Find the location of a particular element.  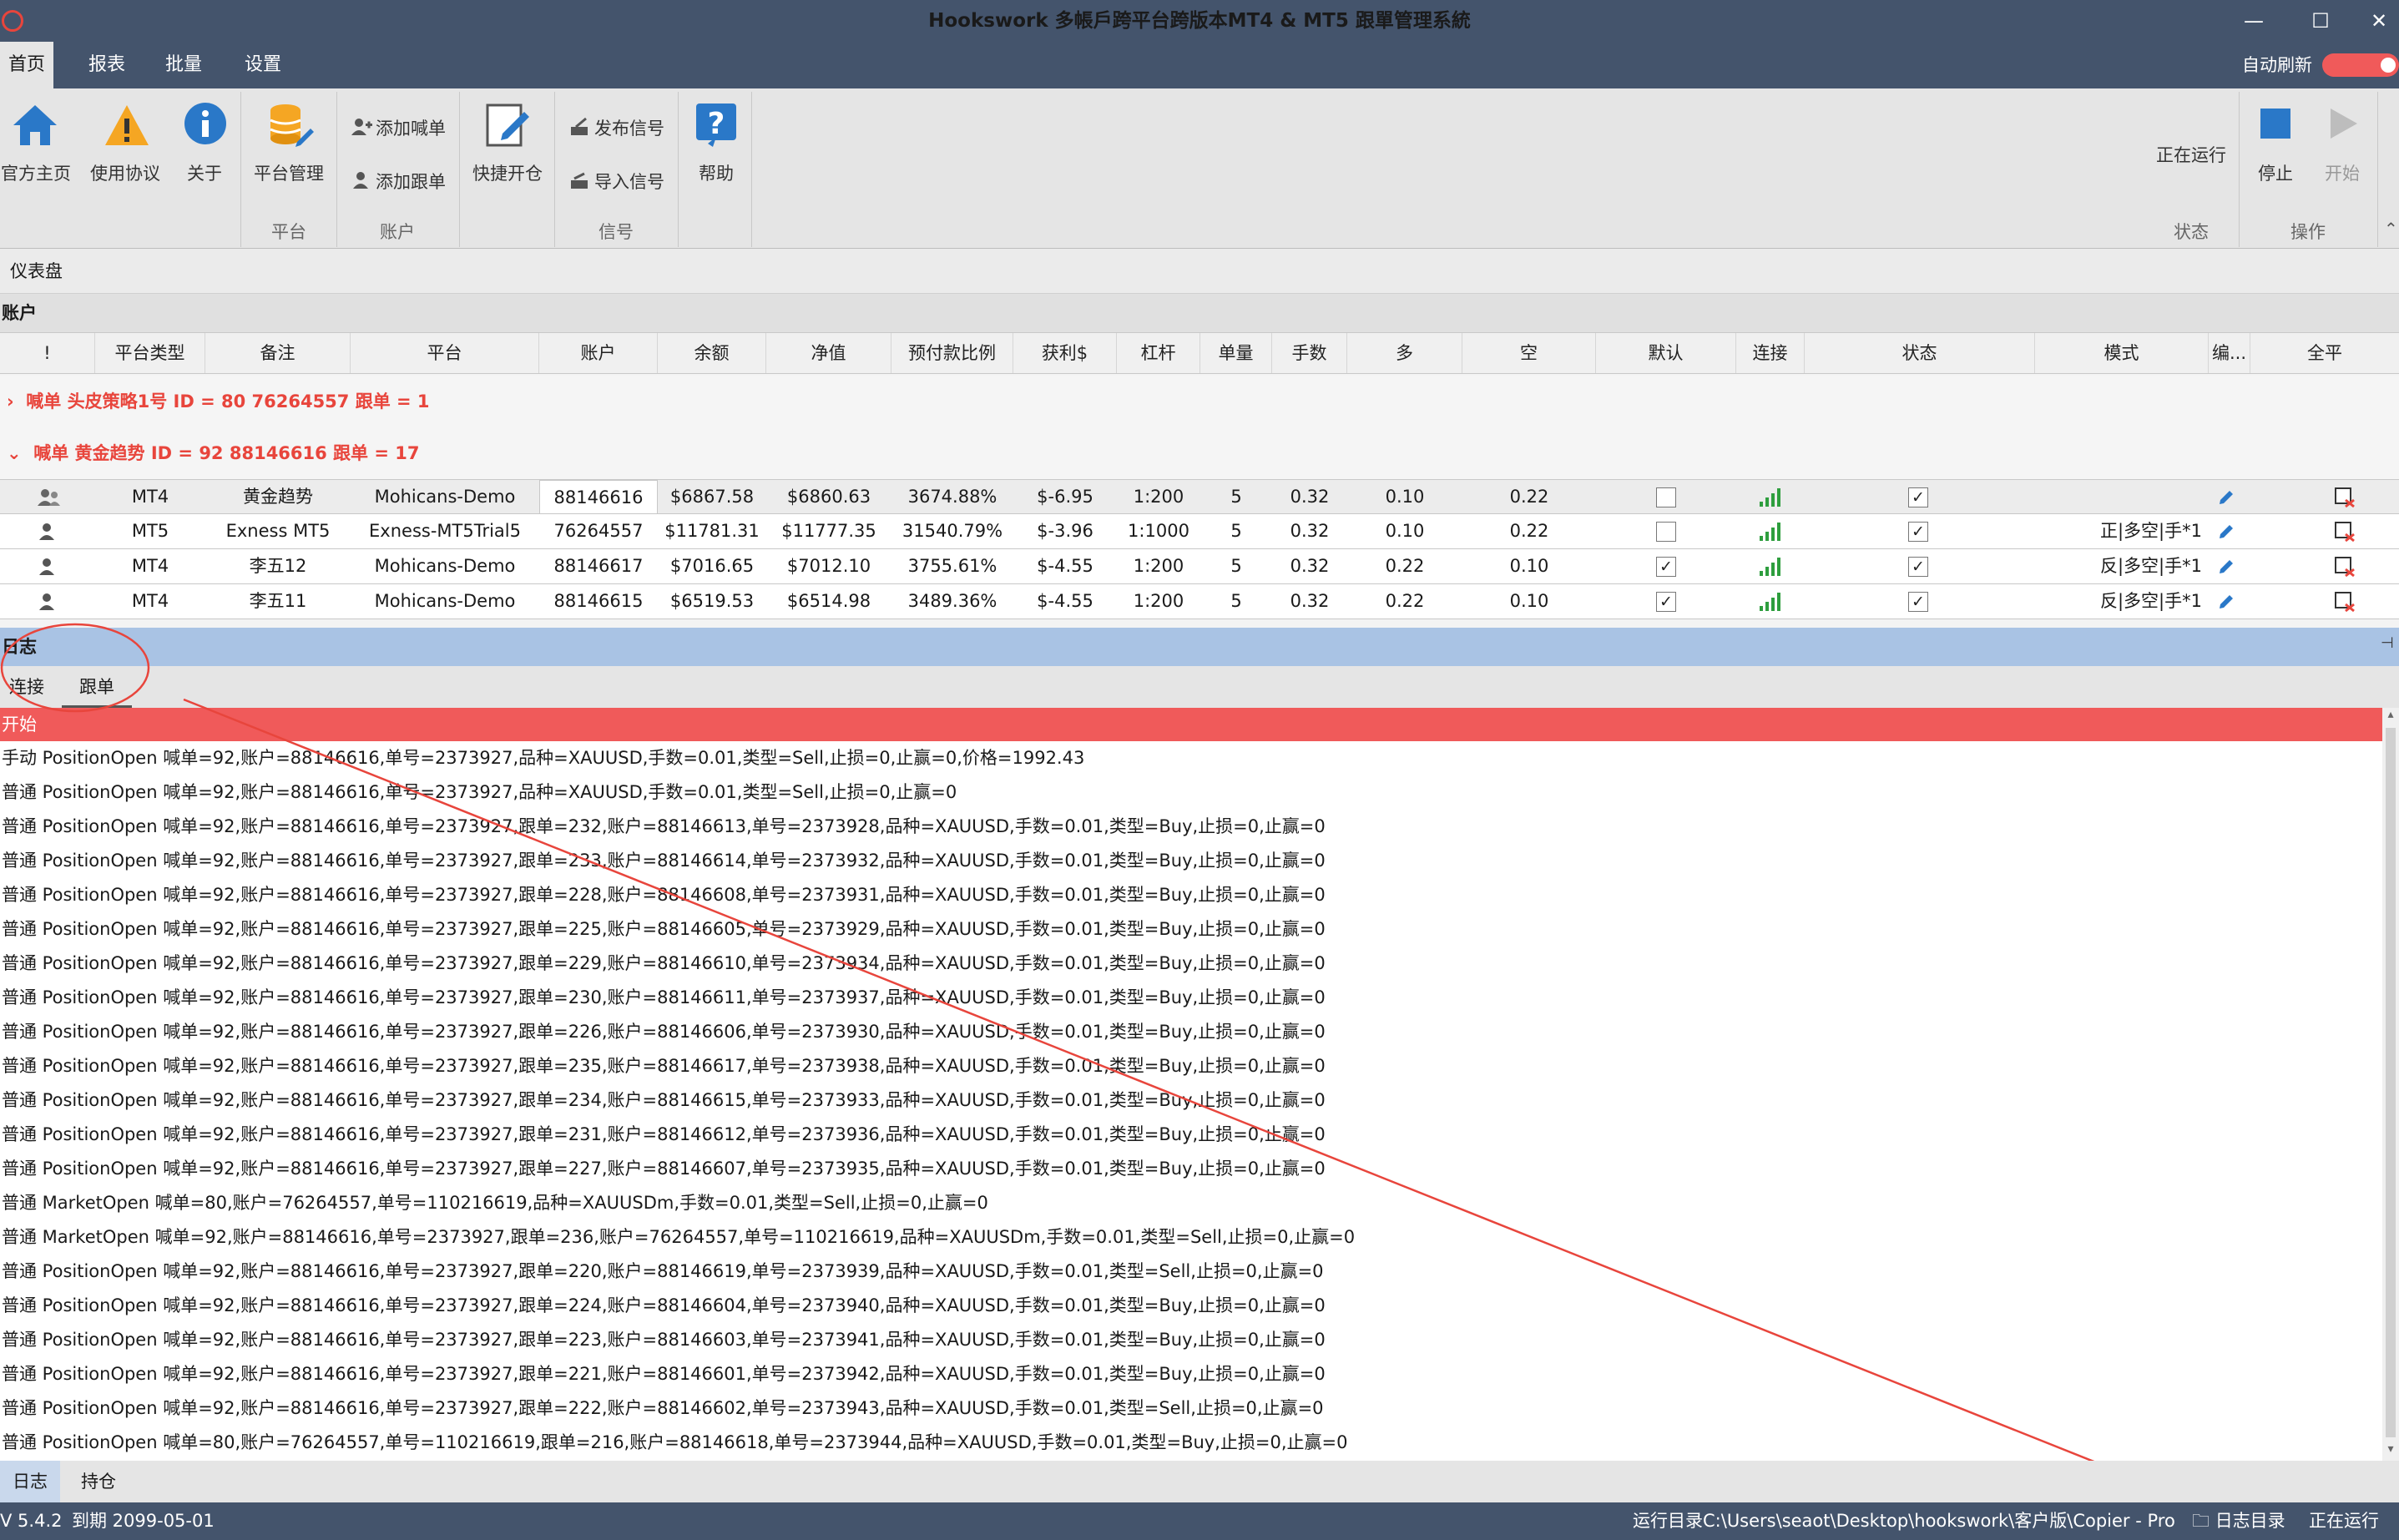

platform-mgmt-label: 平台管理 is located at coordinates (289, 174).